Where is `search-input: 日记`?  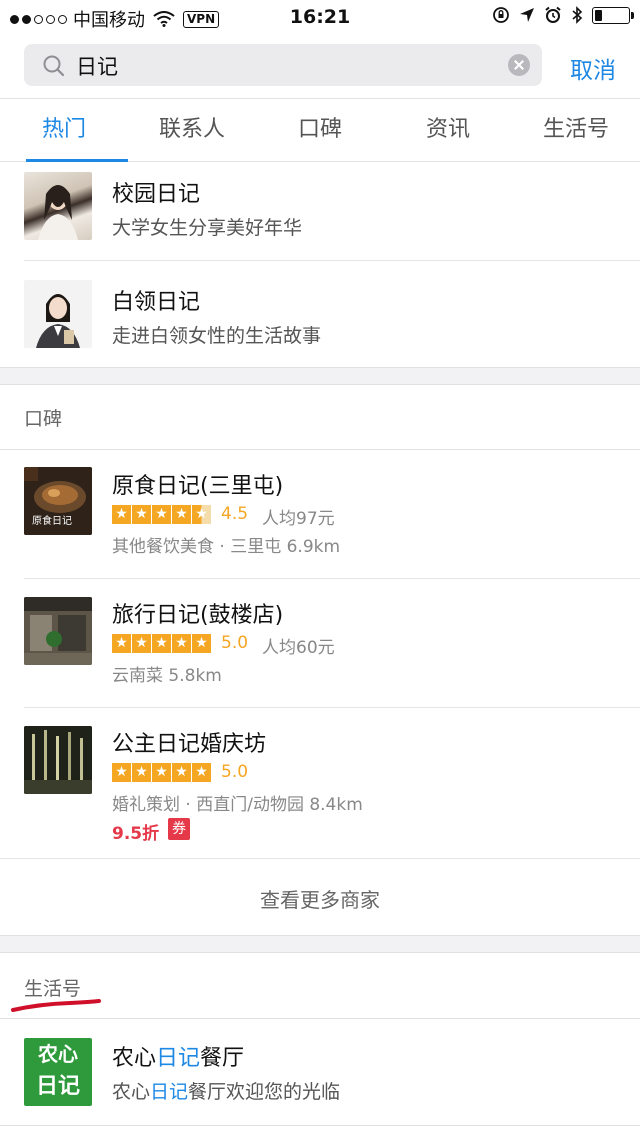 search-input: 日记 is located at coordinates (283, 65).